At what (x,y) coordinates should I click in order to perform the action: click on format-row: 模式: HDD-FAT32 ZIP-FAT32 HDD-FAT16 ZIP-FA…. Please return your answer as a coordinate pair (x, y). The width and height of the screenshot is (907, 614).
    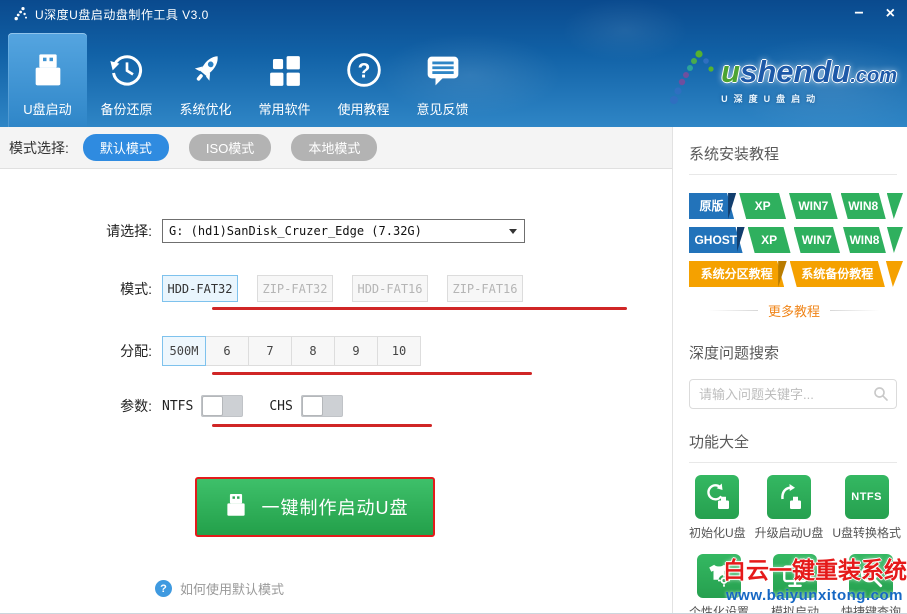
    Looking at the image, I should click on (386, 288).